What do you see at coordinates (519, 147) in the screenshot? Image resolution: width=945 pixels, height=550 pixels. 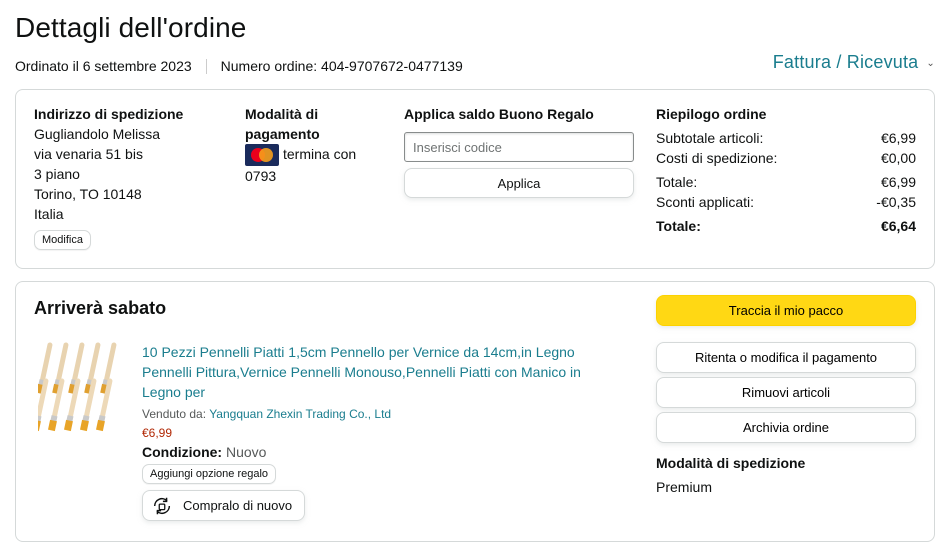 I see `gift-code-input` at bounding box center [519, 147].